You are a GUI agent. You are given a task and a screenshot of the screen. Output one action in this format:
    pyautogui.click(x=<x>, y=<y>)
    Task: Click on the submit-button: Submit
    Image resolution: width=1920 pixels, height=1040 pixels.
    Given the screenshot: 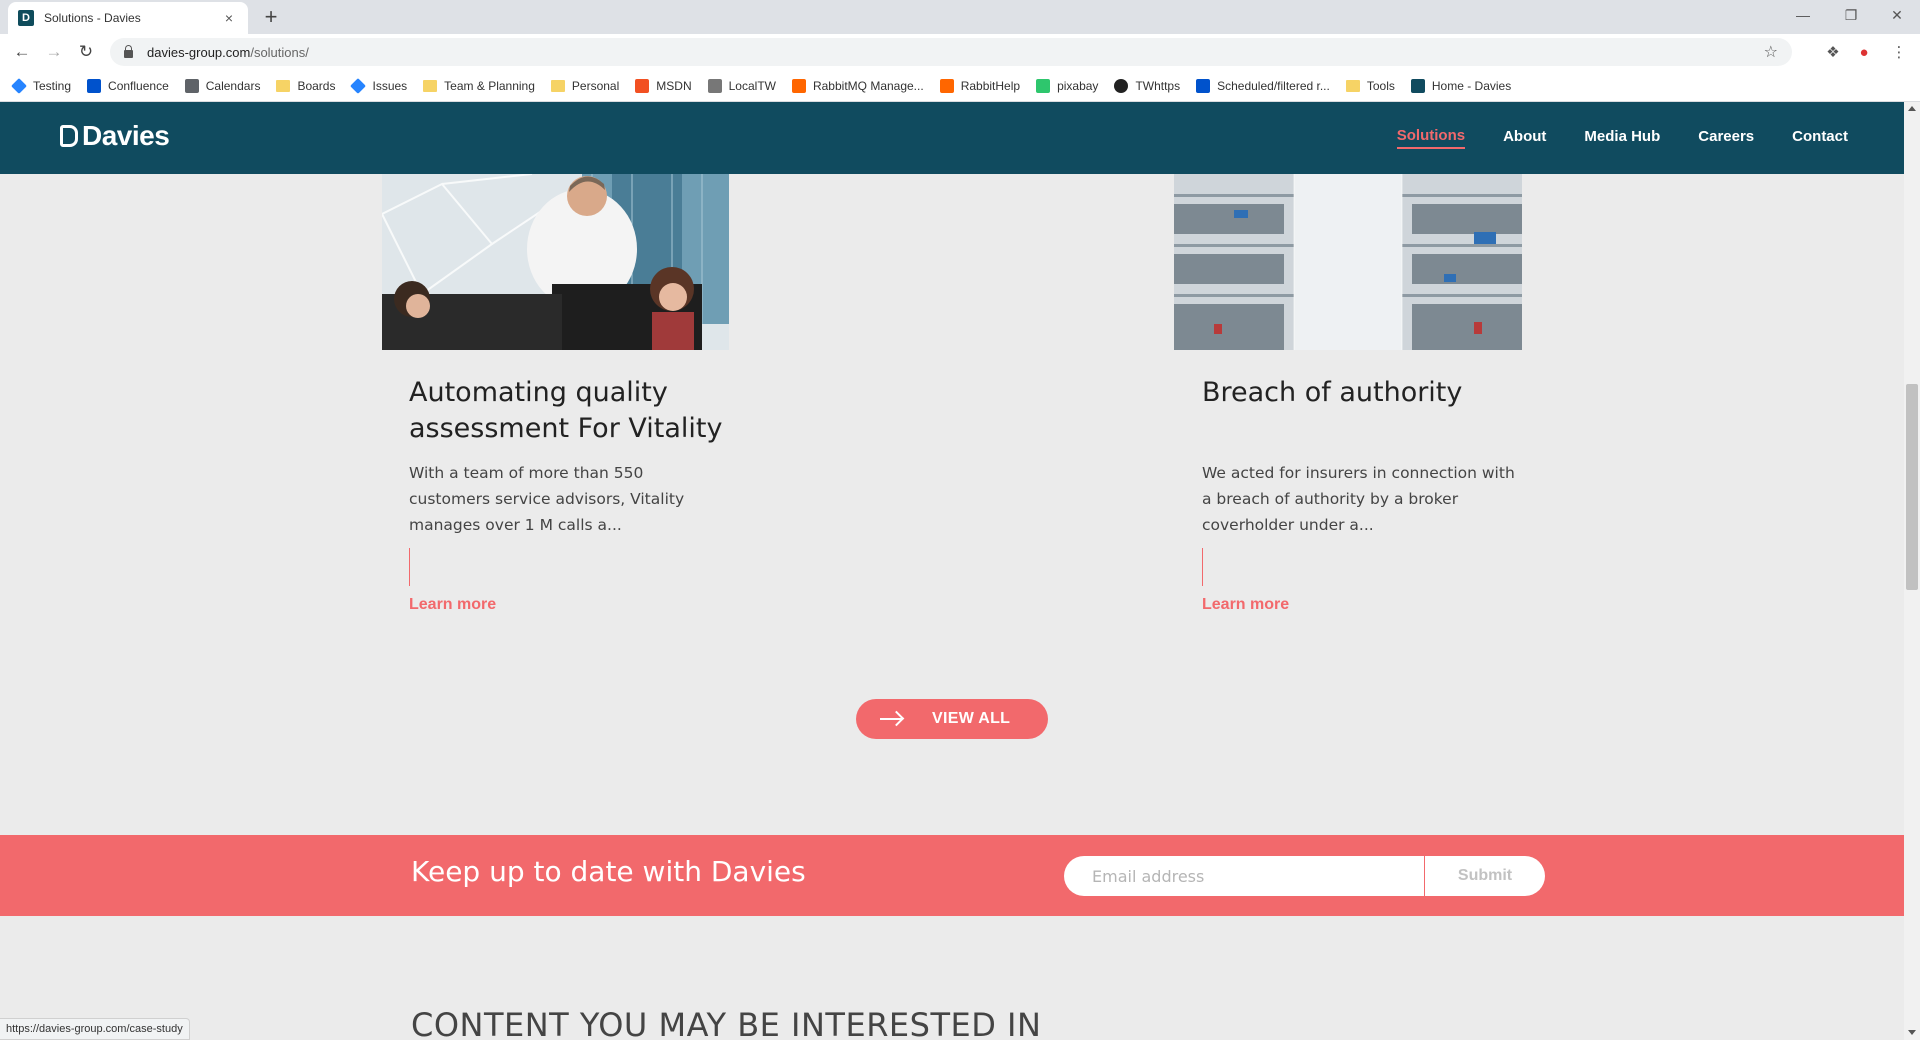 What is the action you would take?
    pyautogui.click(x=1485, y=876)
    